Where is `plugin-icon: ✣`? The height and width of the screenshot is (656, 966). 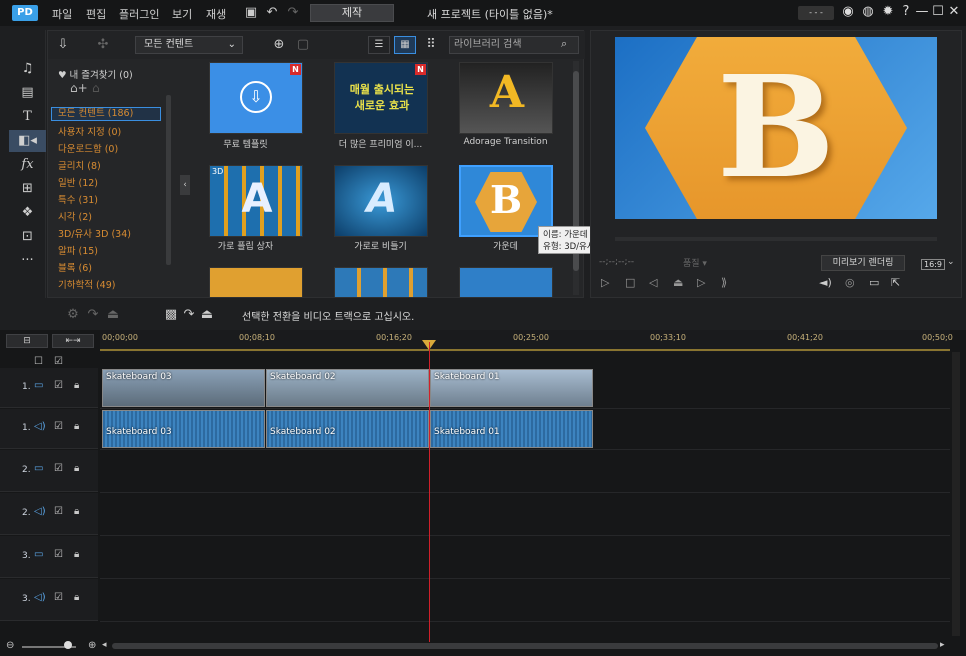
plugin-icon: ✣ is located at coordinates (103, 45).